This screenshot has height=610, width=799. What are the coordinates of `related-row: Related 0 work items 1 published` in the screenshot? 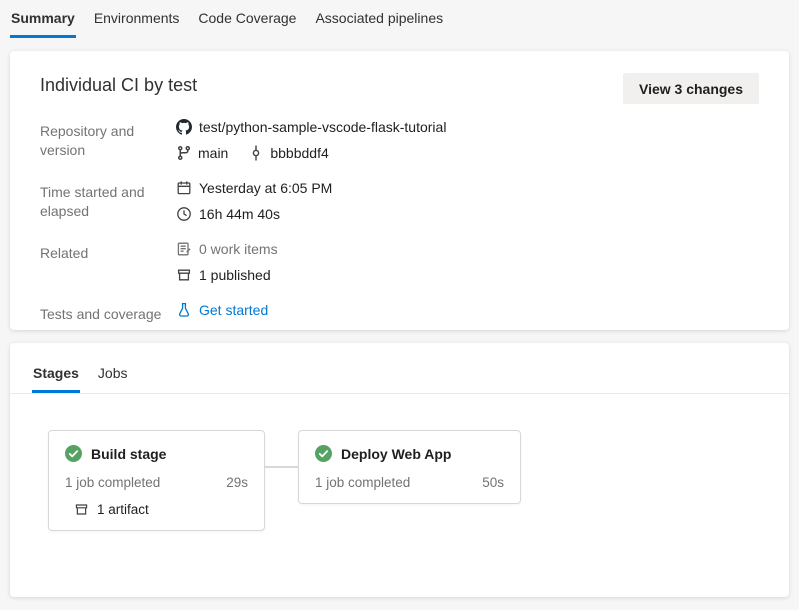 It's located at (399, 262).